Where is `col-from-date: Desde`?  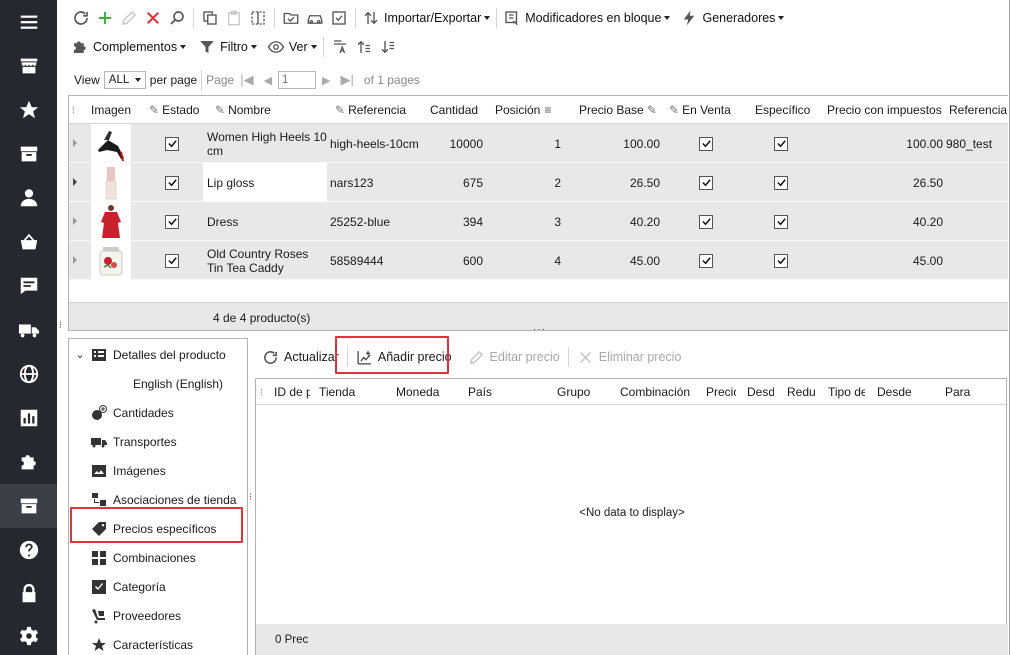
col-from-date: Desde is located at coordinates (902, 392).